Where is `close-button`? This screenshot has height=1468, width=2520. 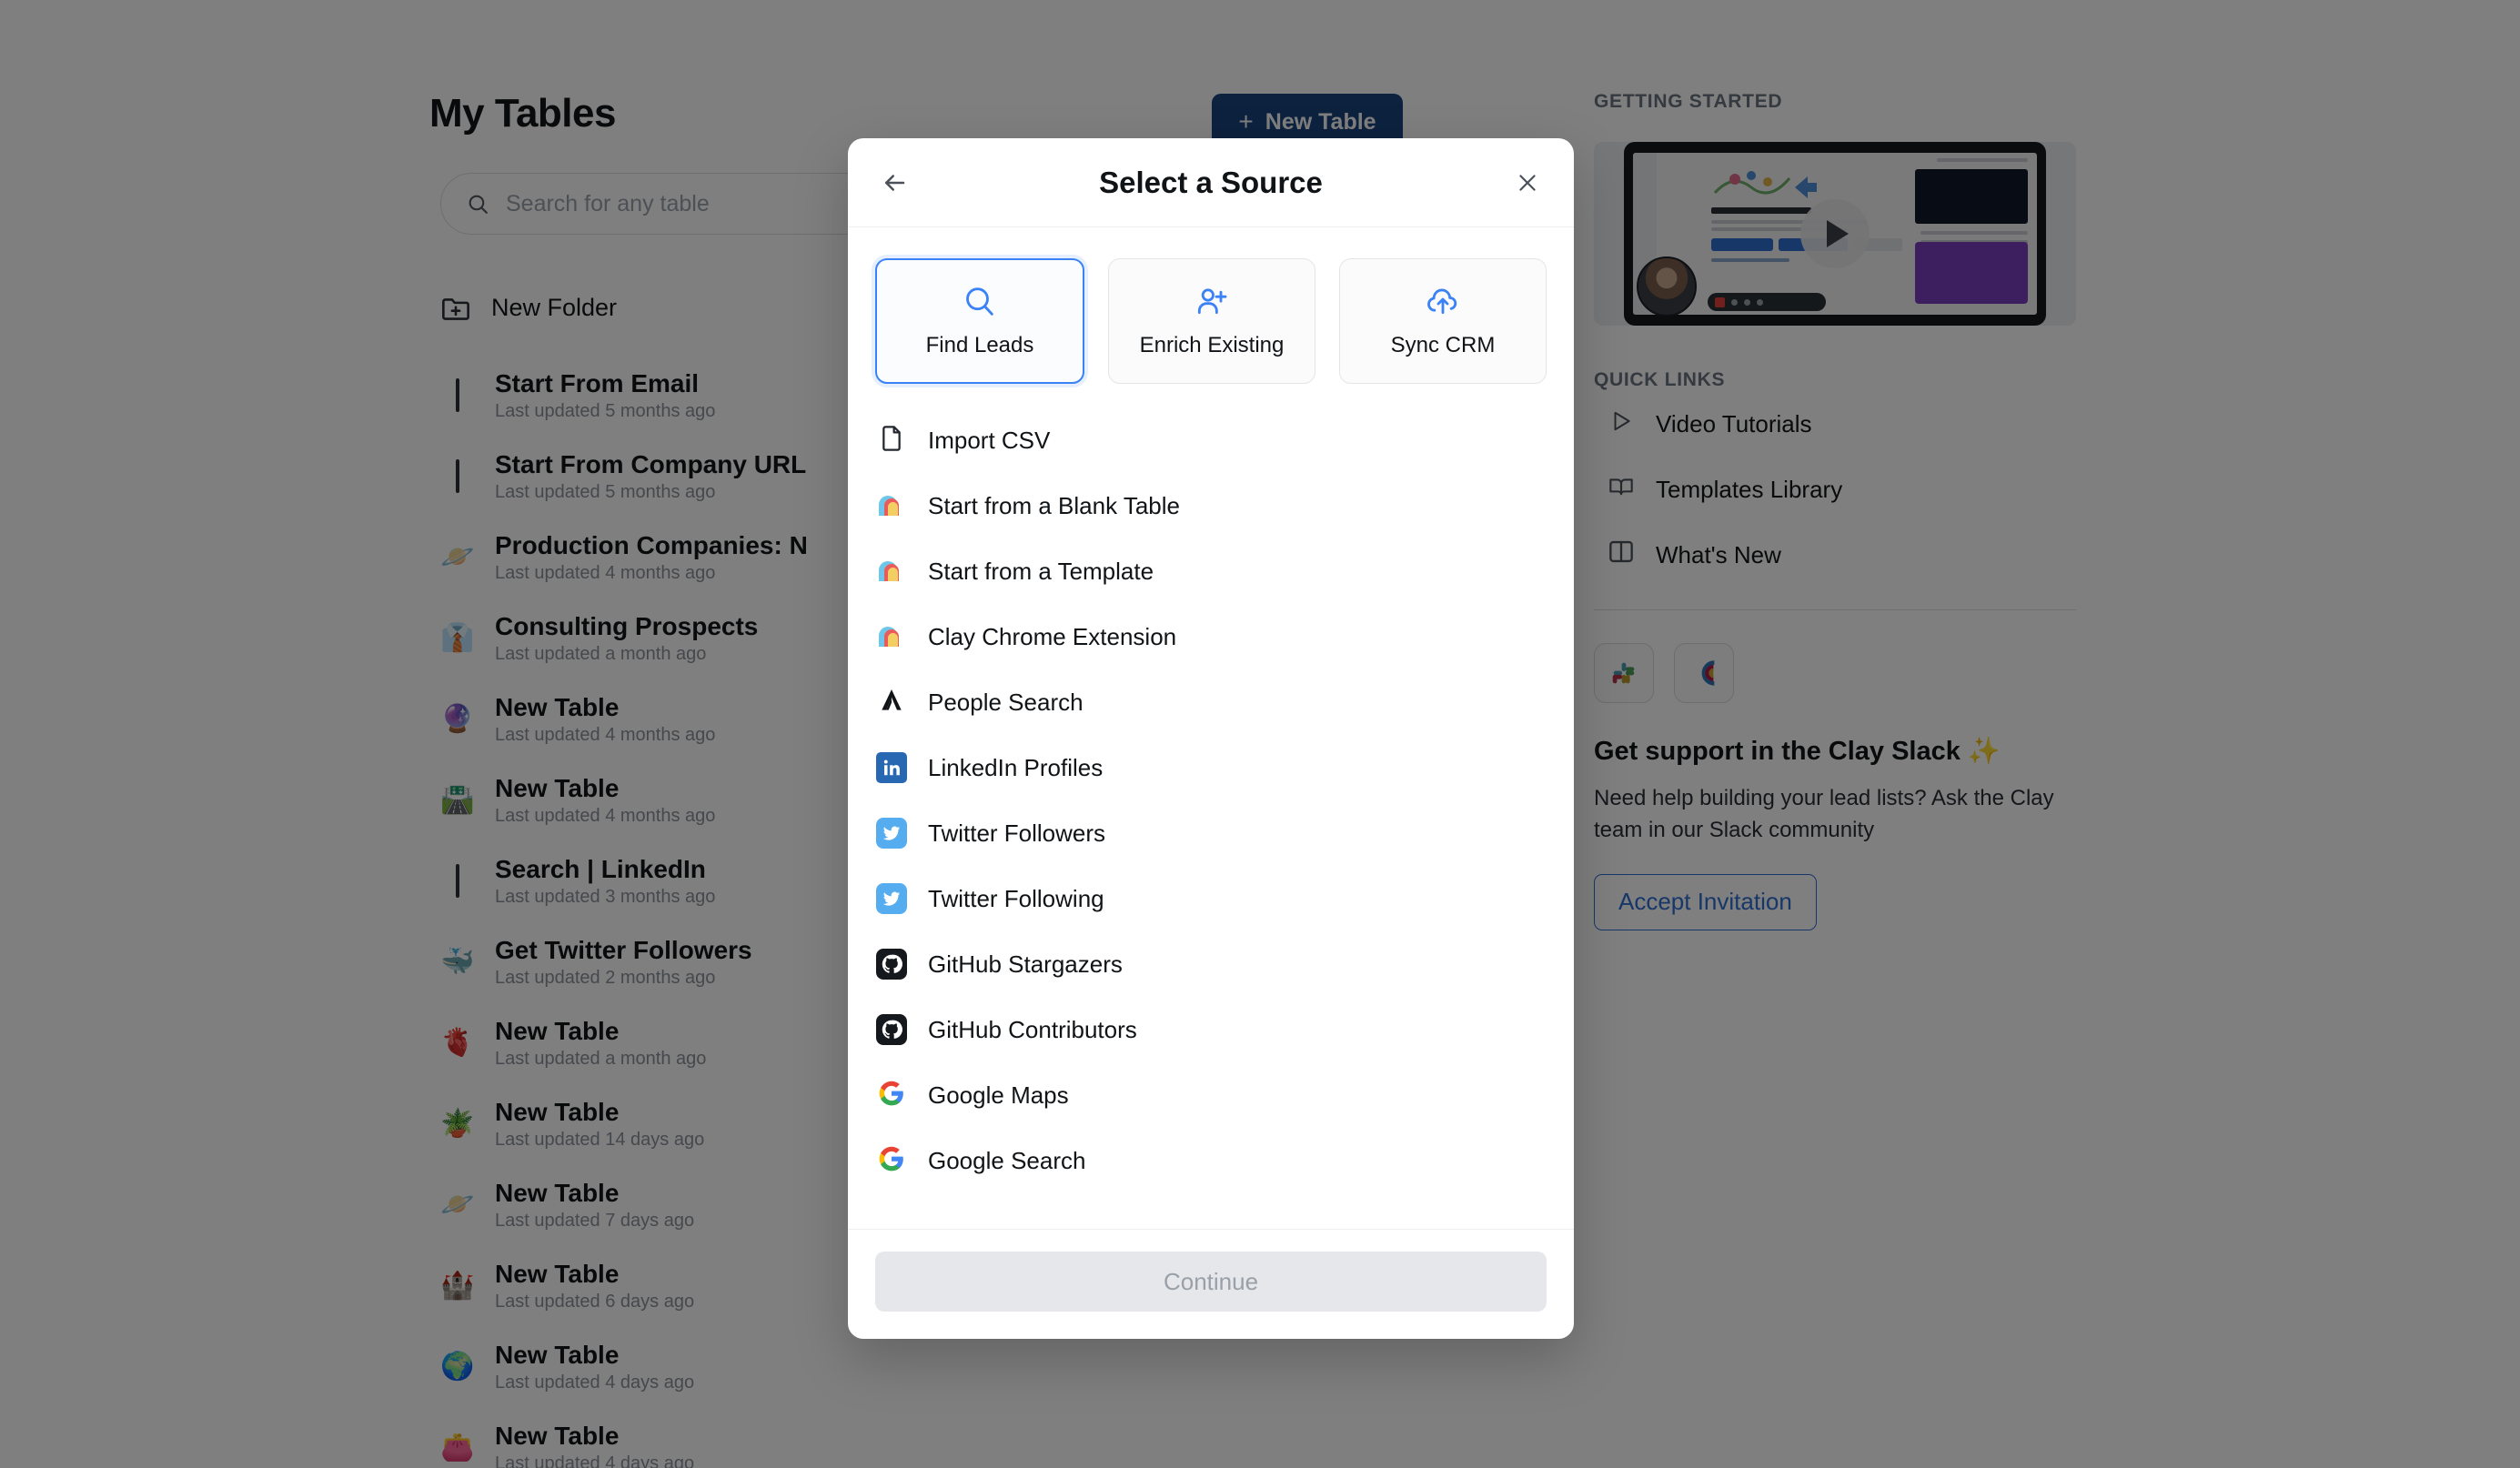
close-button is located at coordinates (1528, 183).